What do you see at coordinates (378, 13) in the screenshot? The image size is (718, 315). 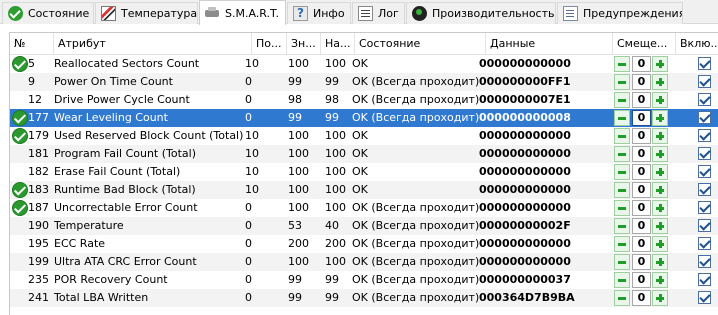 I see `tab-log: Лог` at bounding box center [378, 13].